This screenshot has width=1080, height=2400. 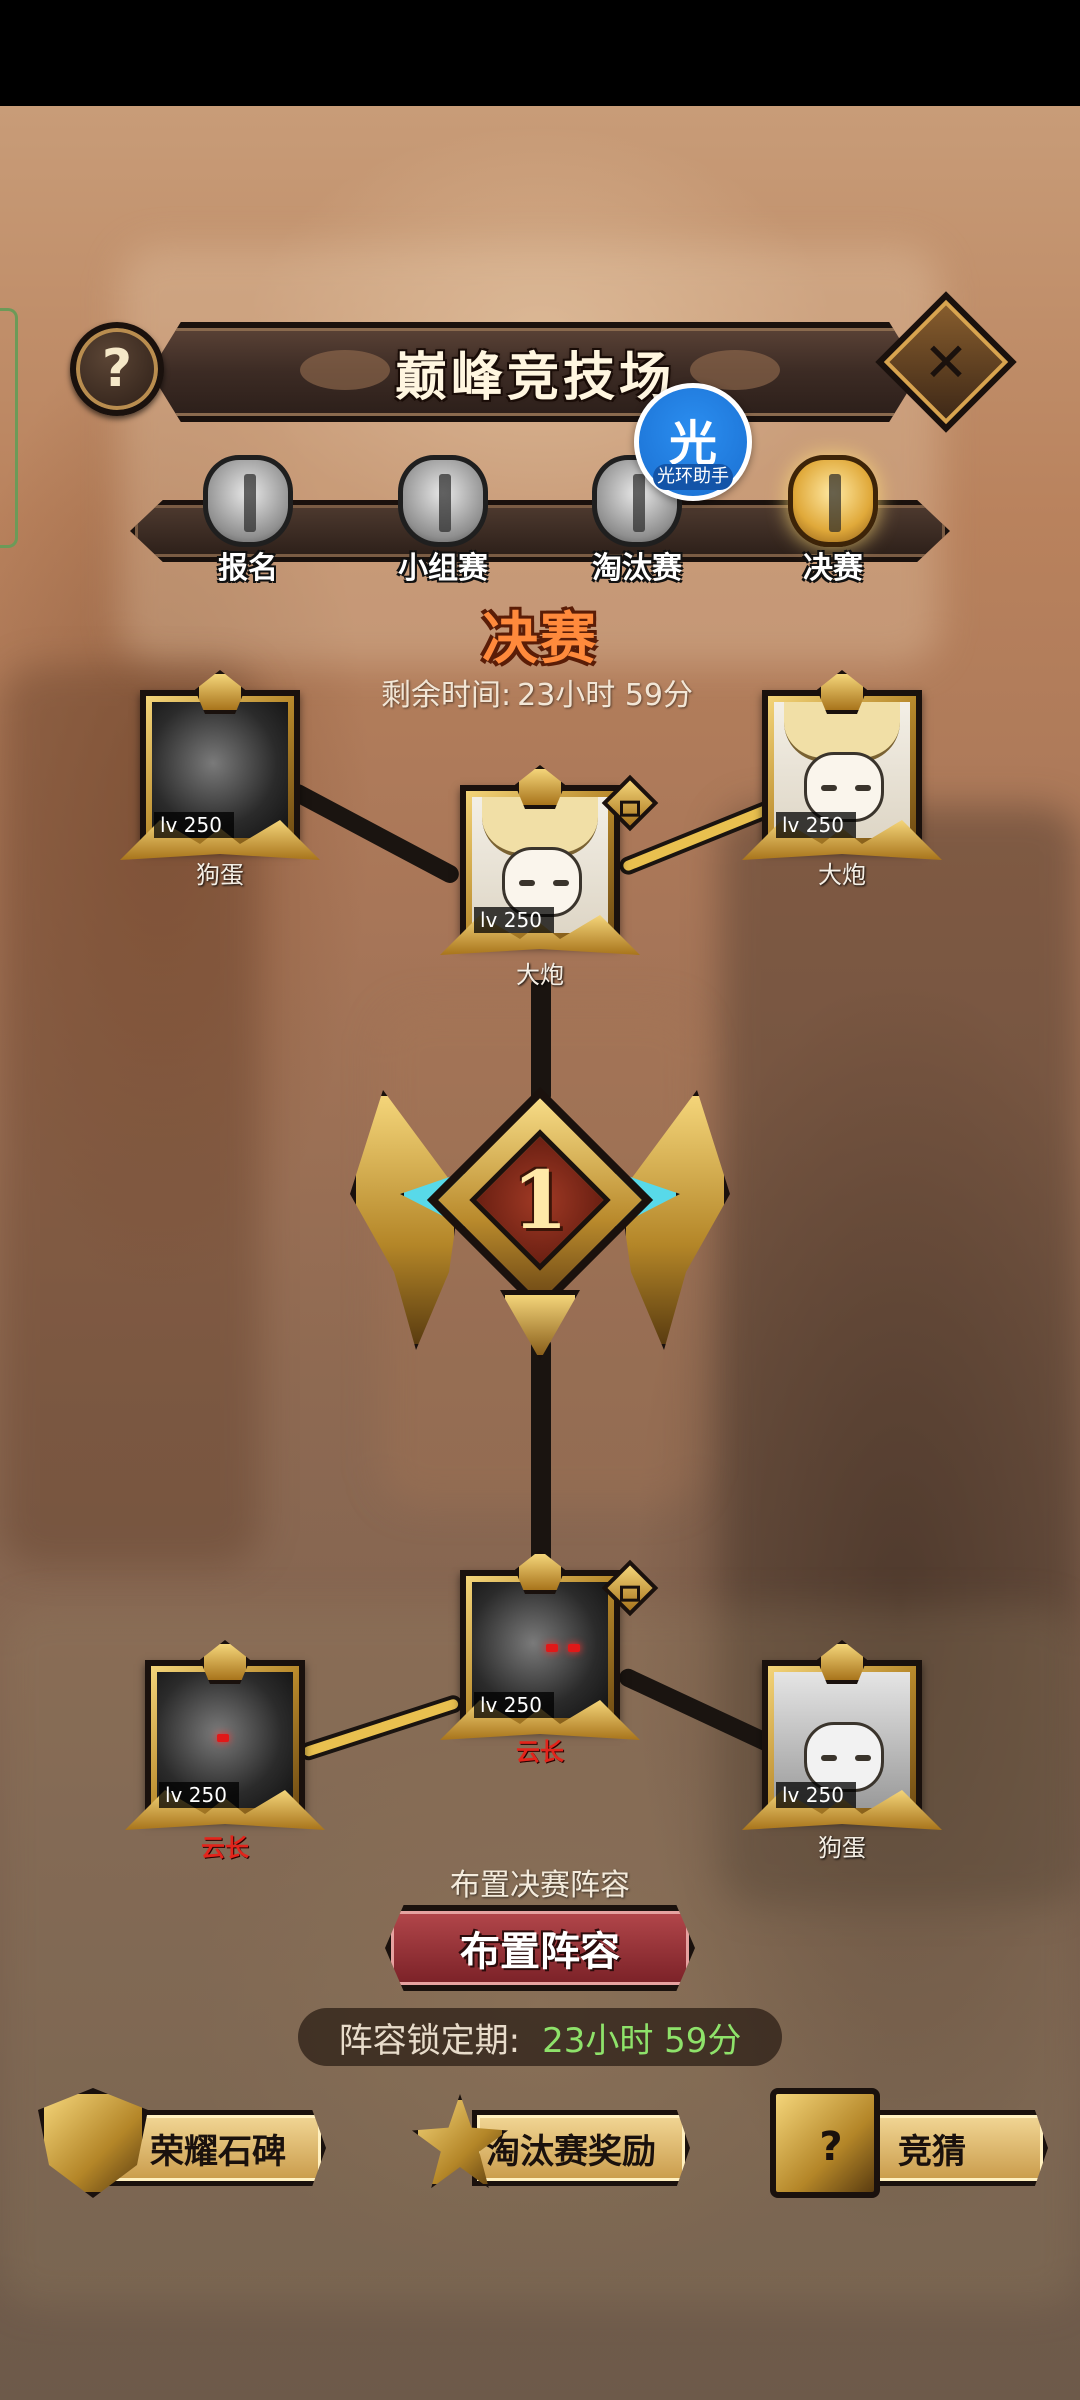 I want to click on honor-stele-button: 荣耀石碑, so click(x=183, y=2143).